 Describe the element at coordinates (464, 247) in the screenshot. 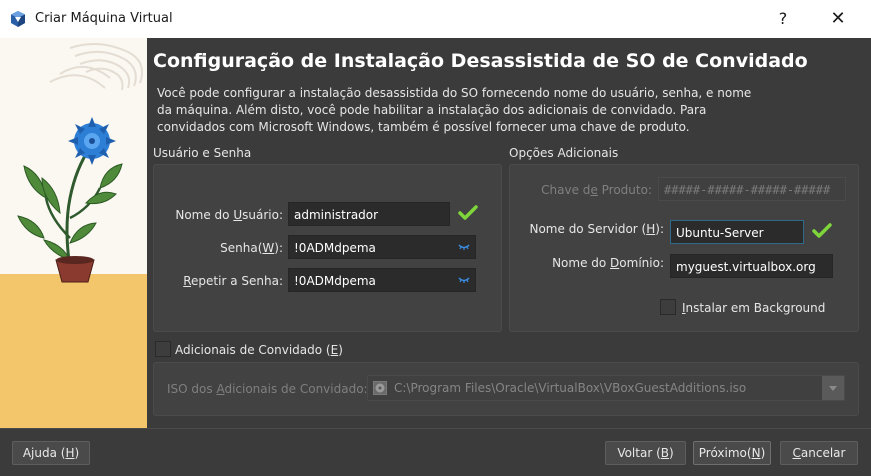

I see `show-password-eye-icon` at that location.